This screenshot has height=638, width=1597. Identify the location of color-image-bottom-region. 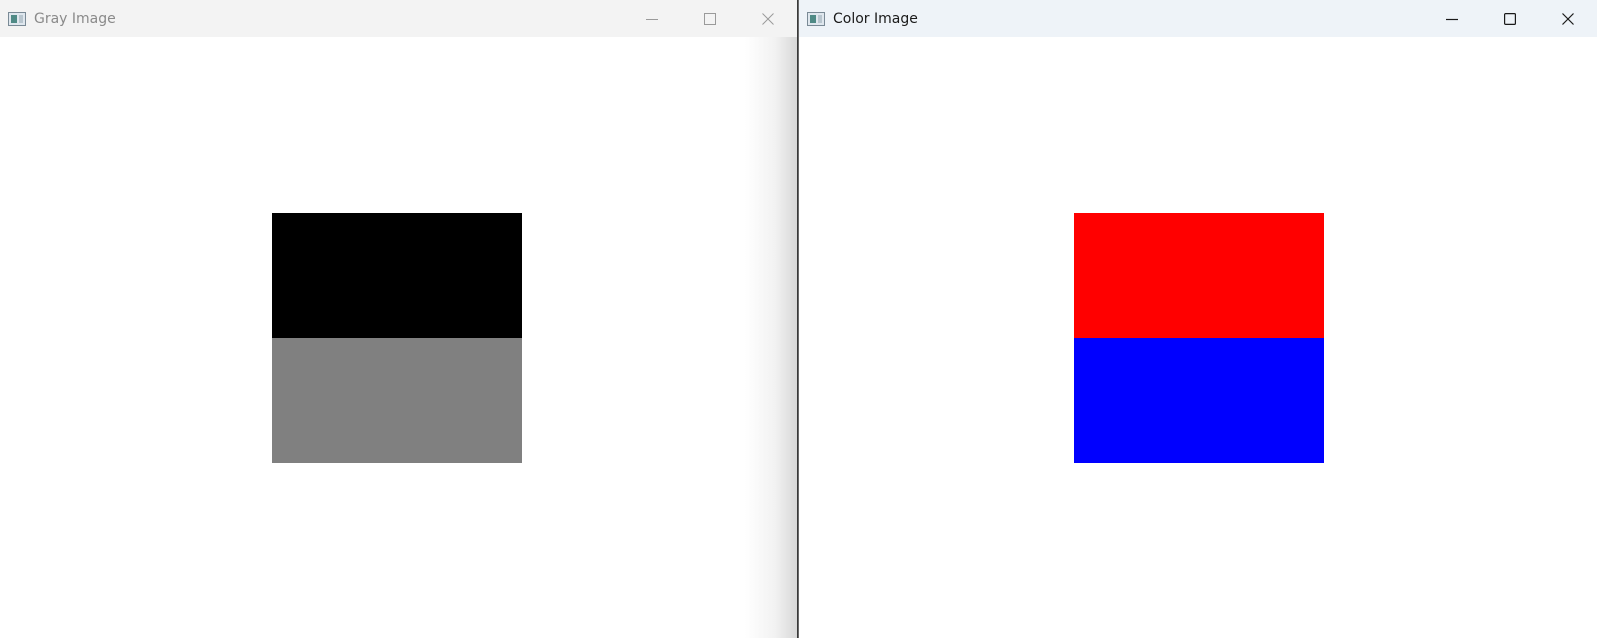
(1199, 400).